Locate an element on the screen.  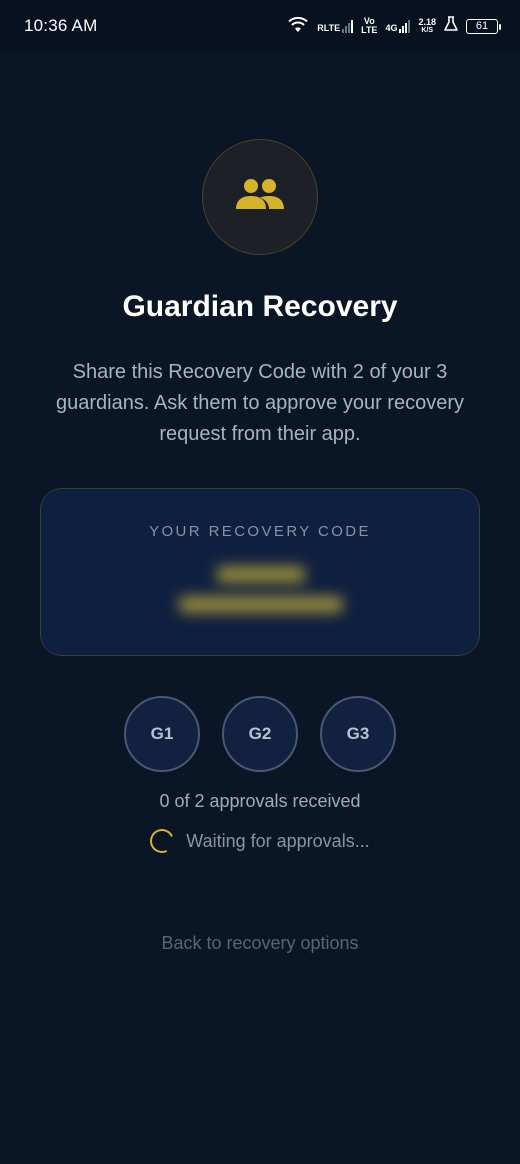
group-icon is located at coordinates (260, 197).